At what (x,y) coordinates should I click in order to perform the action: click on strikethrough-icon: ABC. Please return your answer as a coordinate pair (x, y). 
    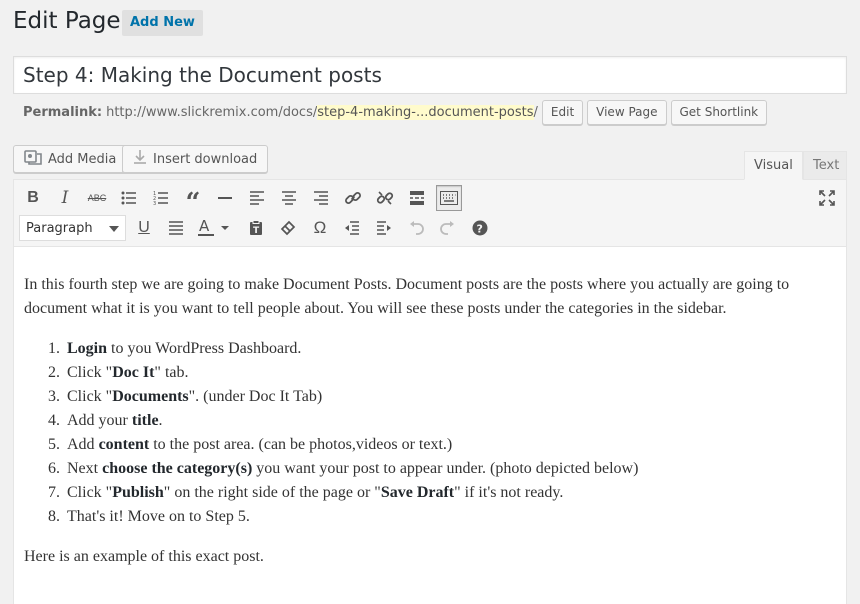
    Looking at the image, I should click on (97, 198).